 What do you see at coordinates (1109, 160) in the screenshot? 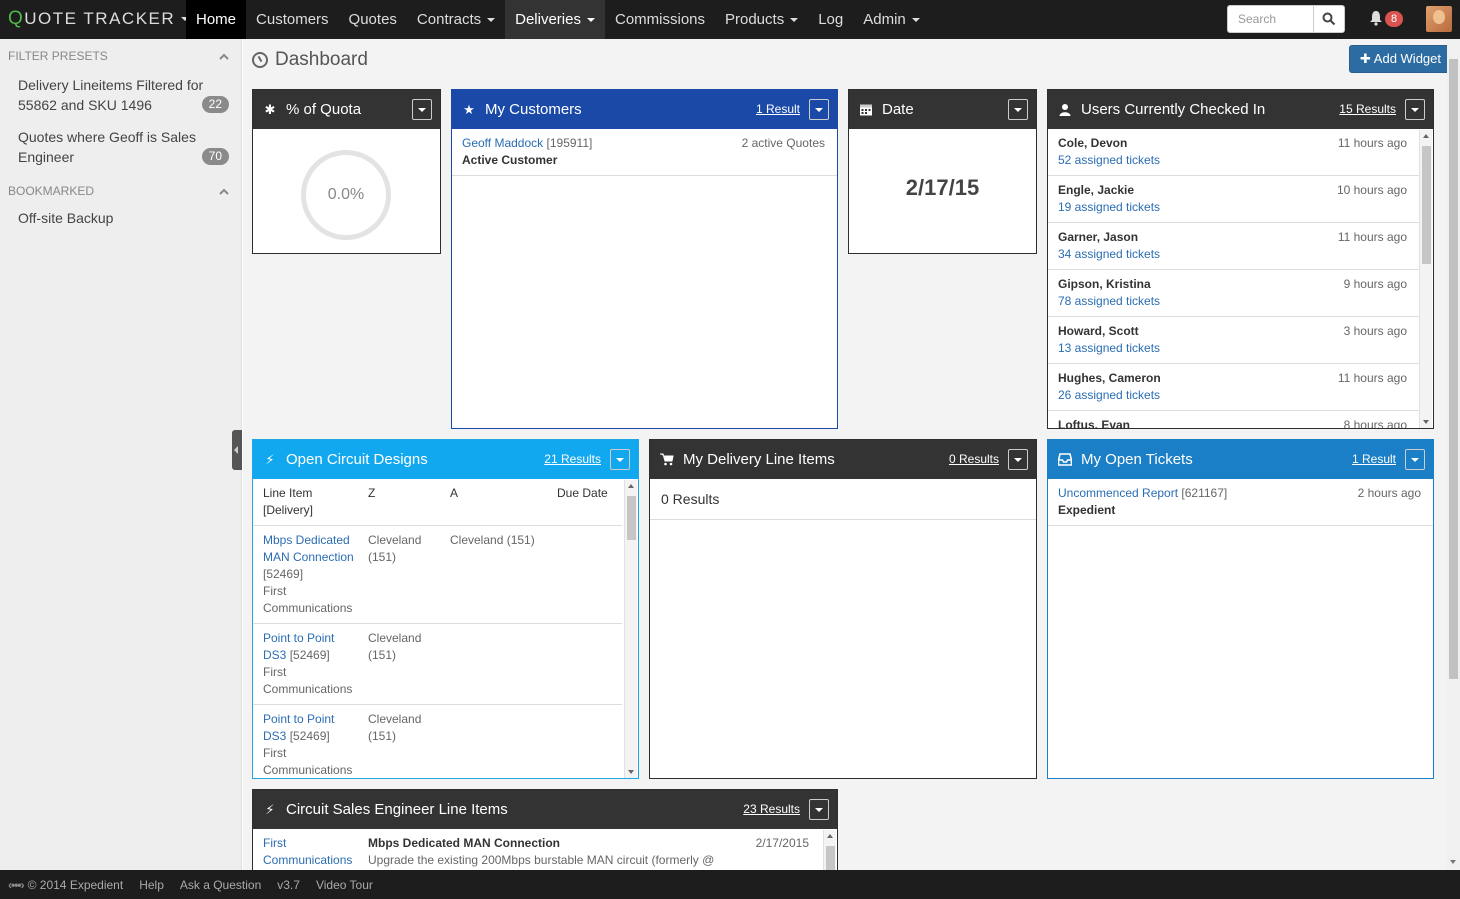
I see `assigned-tickets-link: 52 assigned tickets` at bounding box center [1109, 160].